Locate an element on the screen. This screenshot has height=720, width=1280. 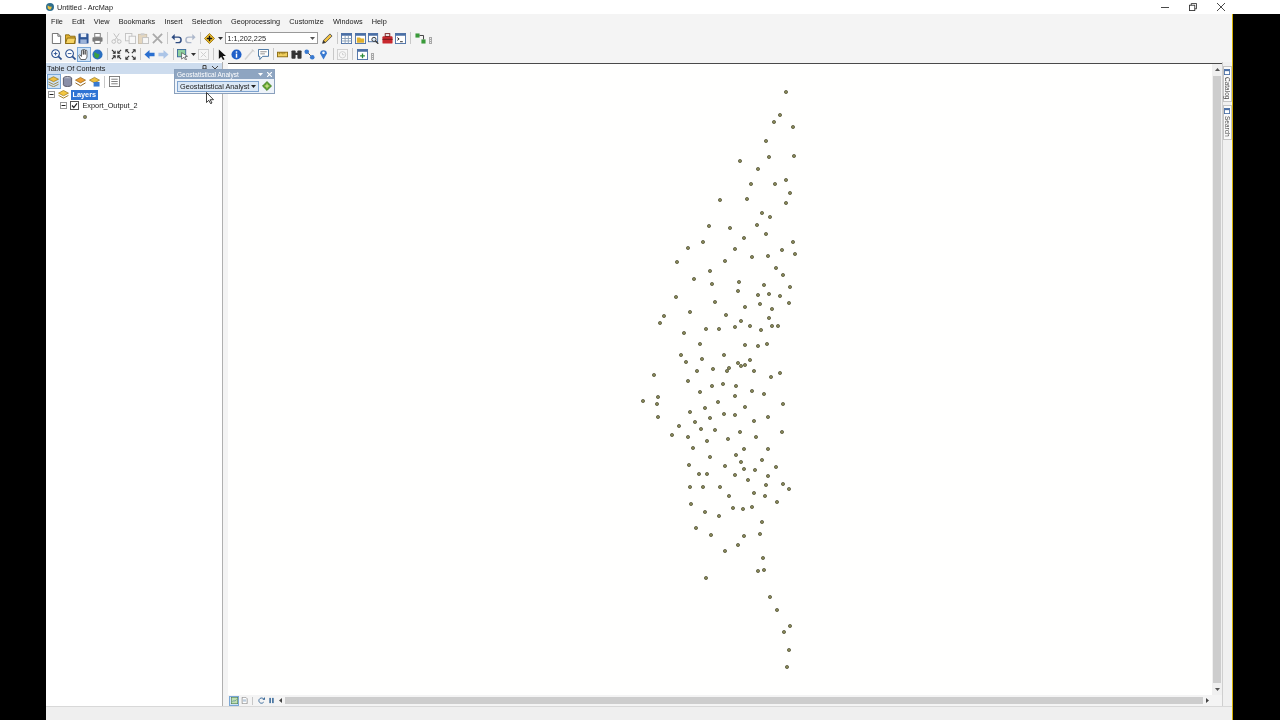
toolbox-button is located at coordinates (387, 38).